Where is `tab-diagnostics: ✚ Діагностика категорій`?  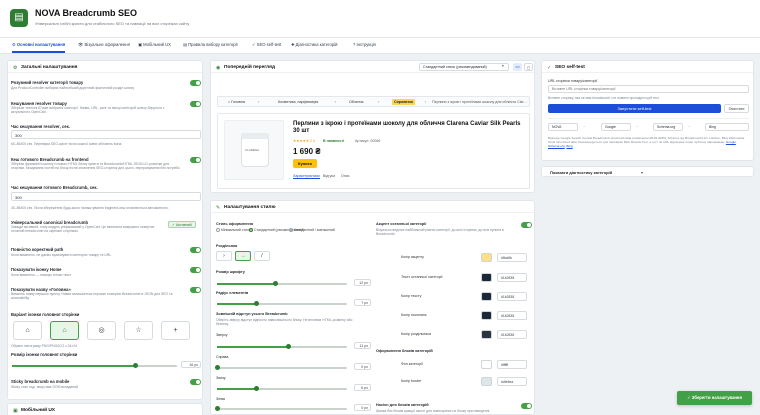
tab-diagnostics: ✚ Діагностика категорій is located at coordinates (314, 44).